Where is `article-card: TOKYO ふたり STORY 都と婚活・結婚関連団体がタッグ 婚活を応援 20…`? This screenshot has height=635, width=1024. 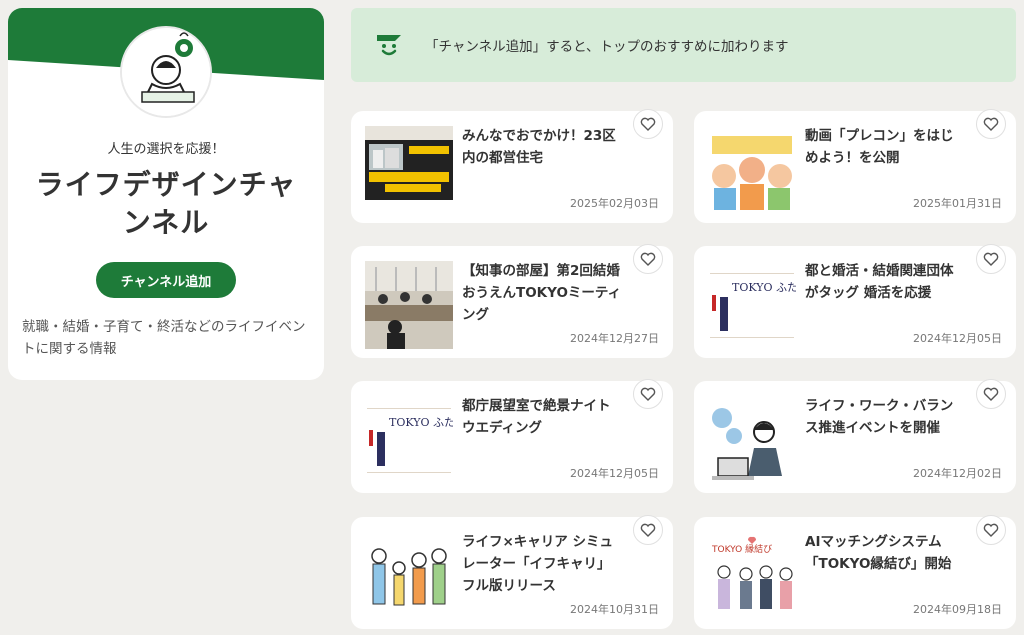
article-card: TOKYO ふたり STORY 都と婚活・結婚関連団体がタッグ 婚活を応援 20… is located at coordinates (855, 301).